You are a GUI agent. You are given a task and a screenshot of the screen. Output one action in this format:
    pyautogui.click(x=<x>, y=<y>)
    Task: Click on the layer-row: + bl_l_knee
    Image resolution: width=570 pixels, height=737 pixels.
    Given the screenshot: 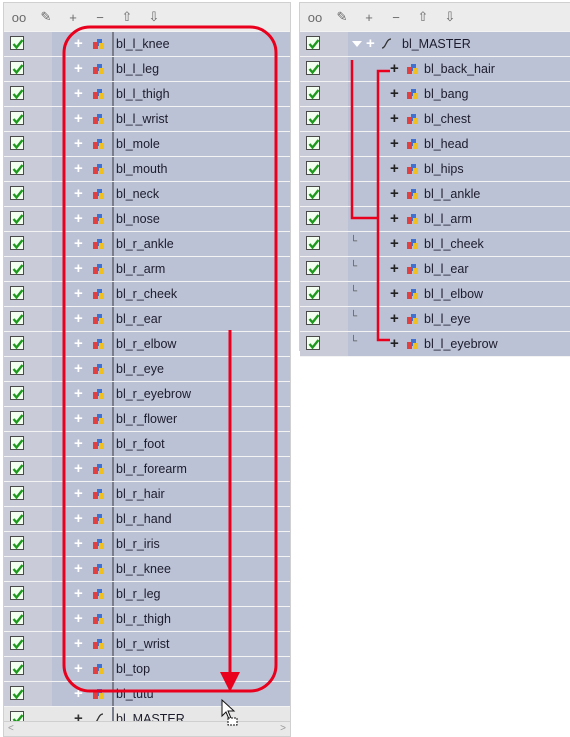 What is the action you would take?
    pyautogui.click(x=147, y=44)
    